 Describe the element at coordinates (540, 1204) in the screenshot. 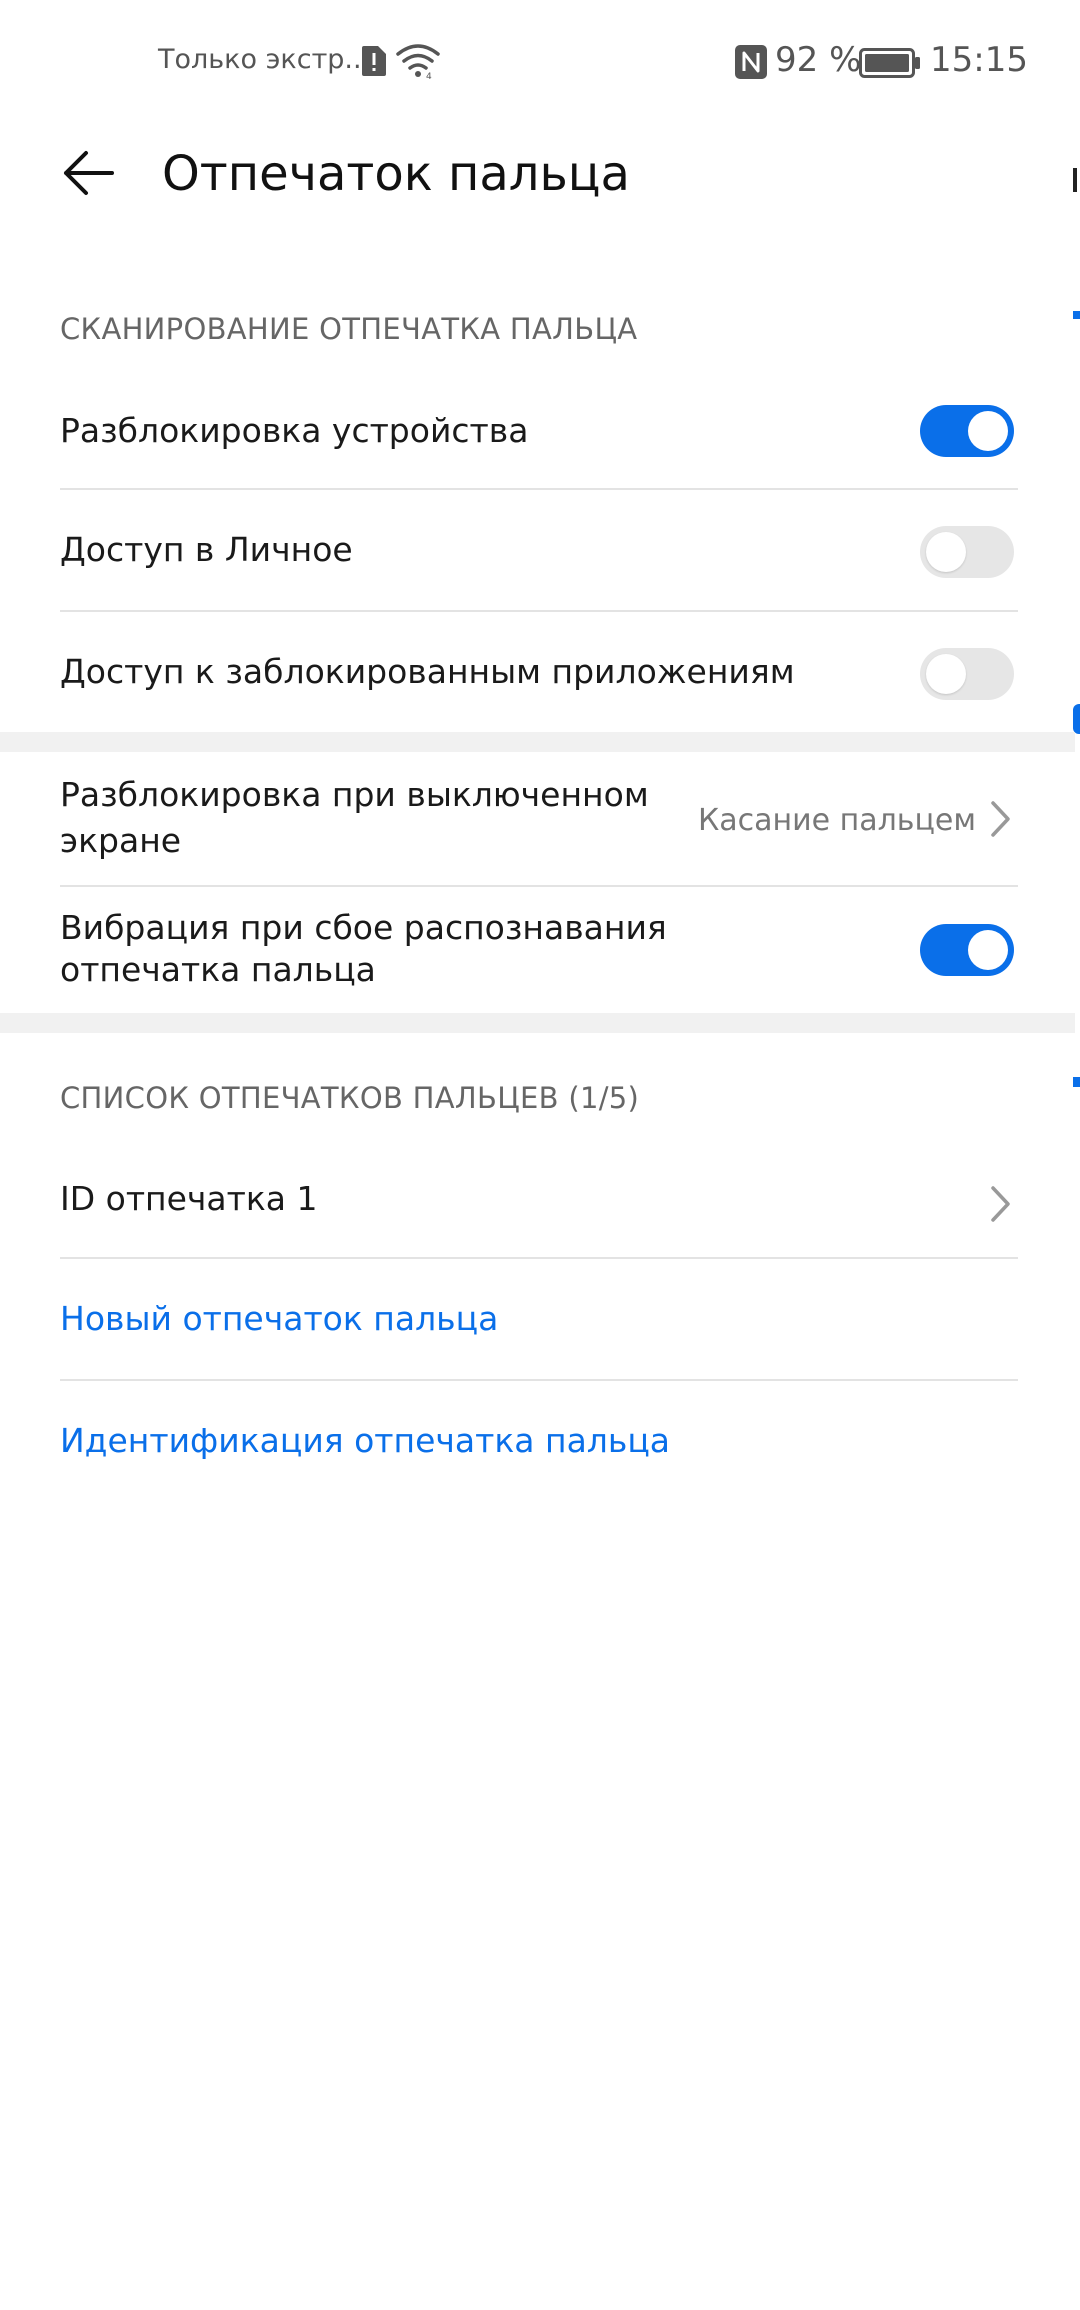

I see `row-fingerprint-id-1: ID отпечатка 1` at that location.